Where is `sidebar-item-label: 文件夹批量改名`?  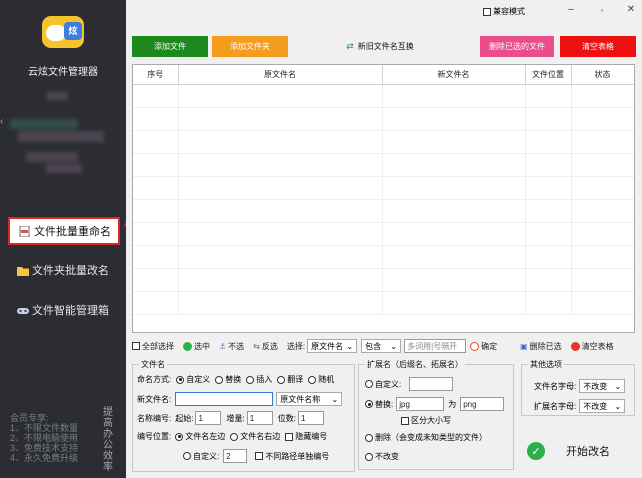 sidebar-item-label: 文件夹批量改名 is located at coordinates (70, 271).